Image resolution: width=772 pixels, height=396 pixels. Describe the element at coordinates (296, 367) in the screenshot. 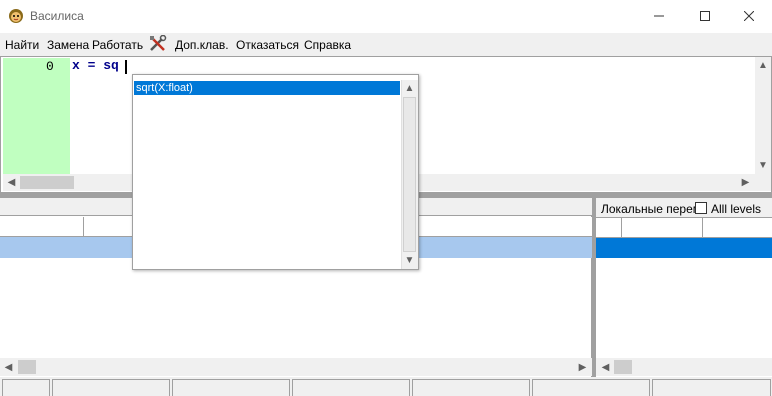

I see `output-horizontal-scrollbar` at that location.